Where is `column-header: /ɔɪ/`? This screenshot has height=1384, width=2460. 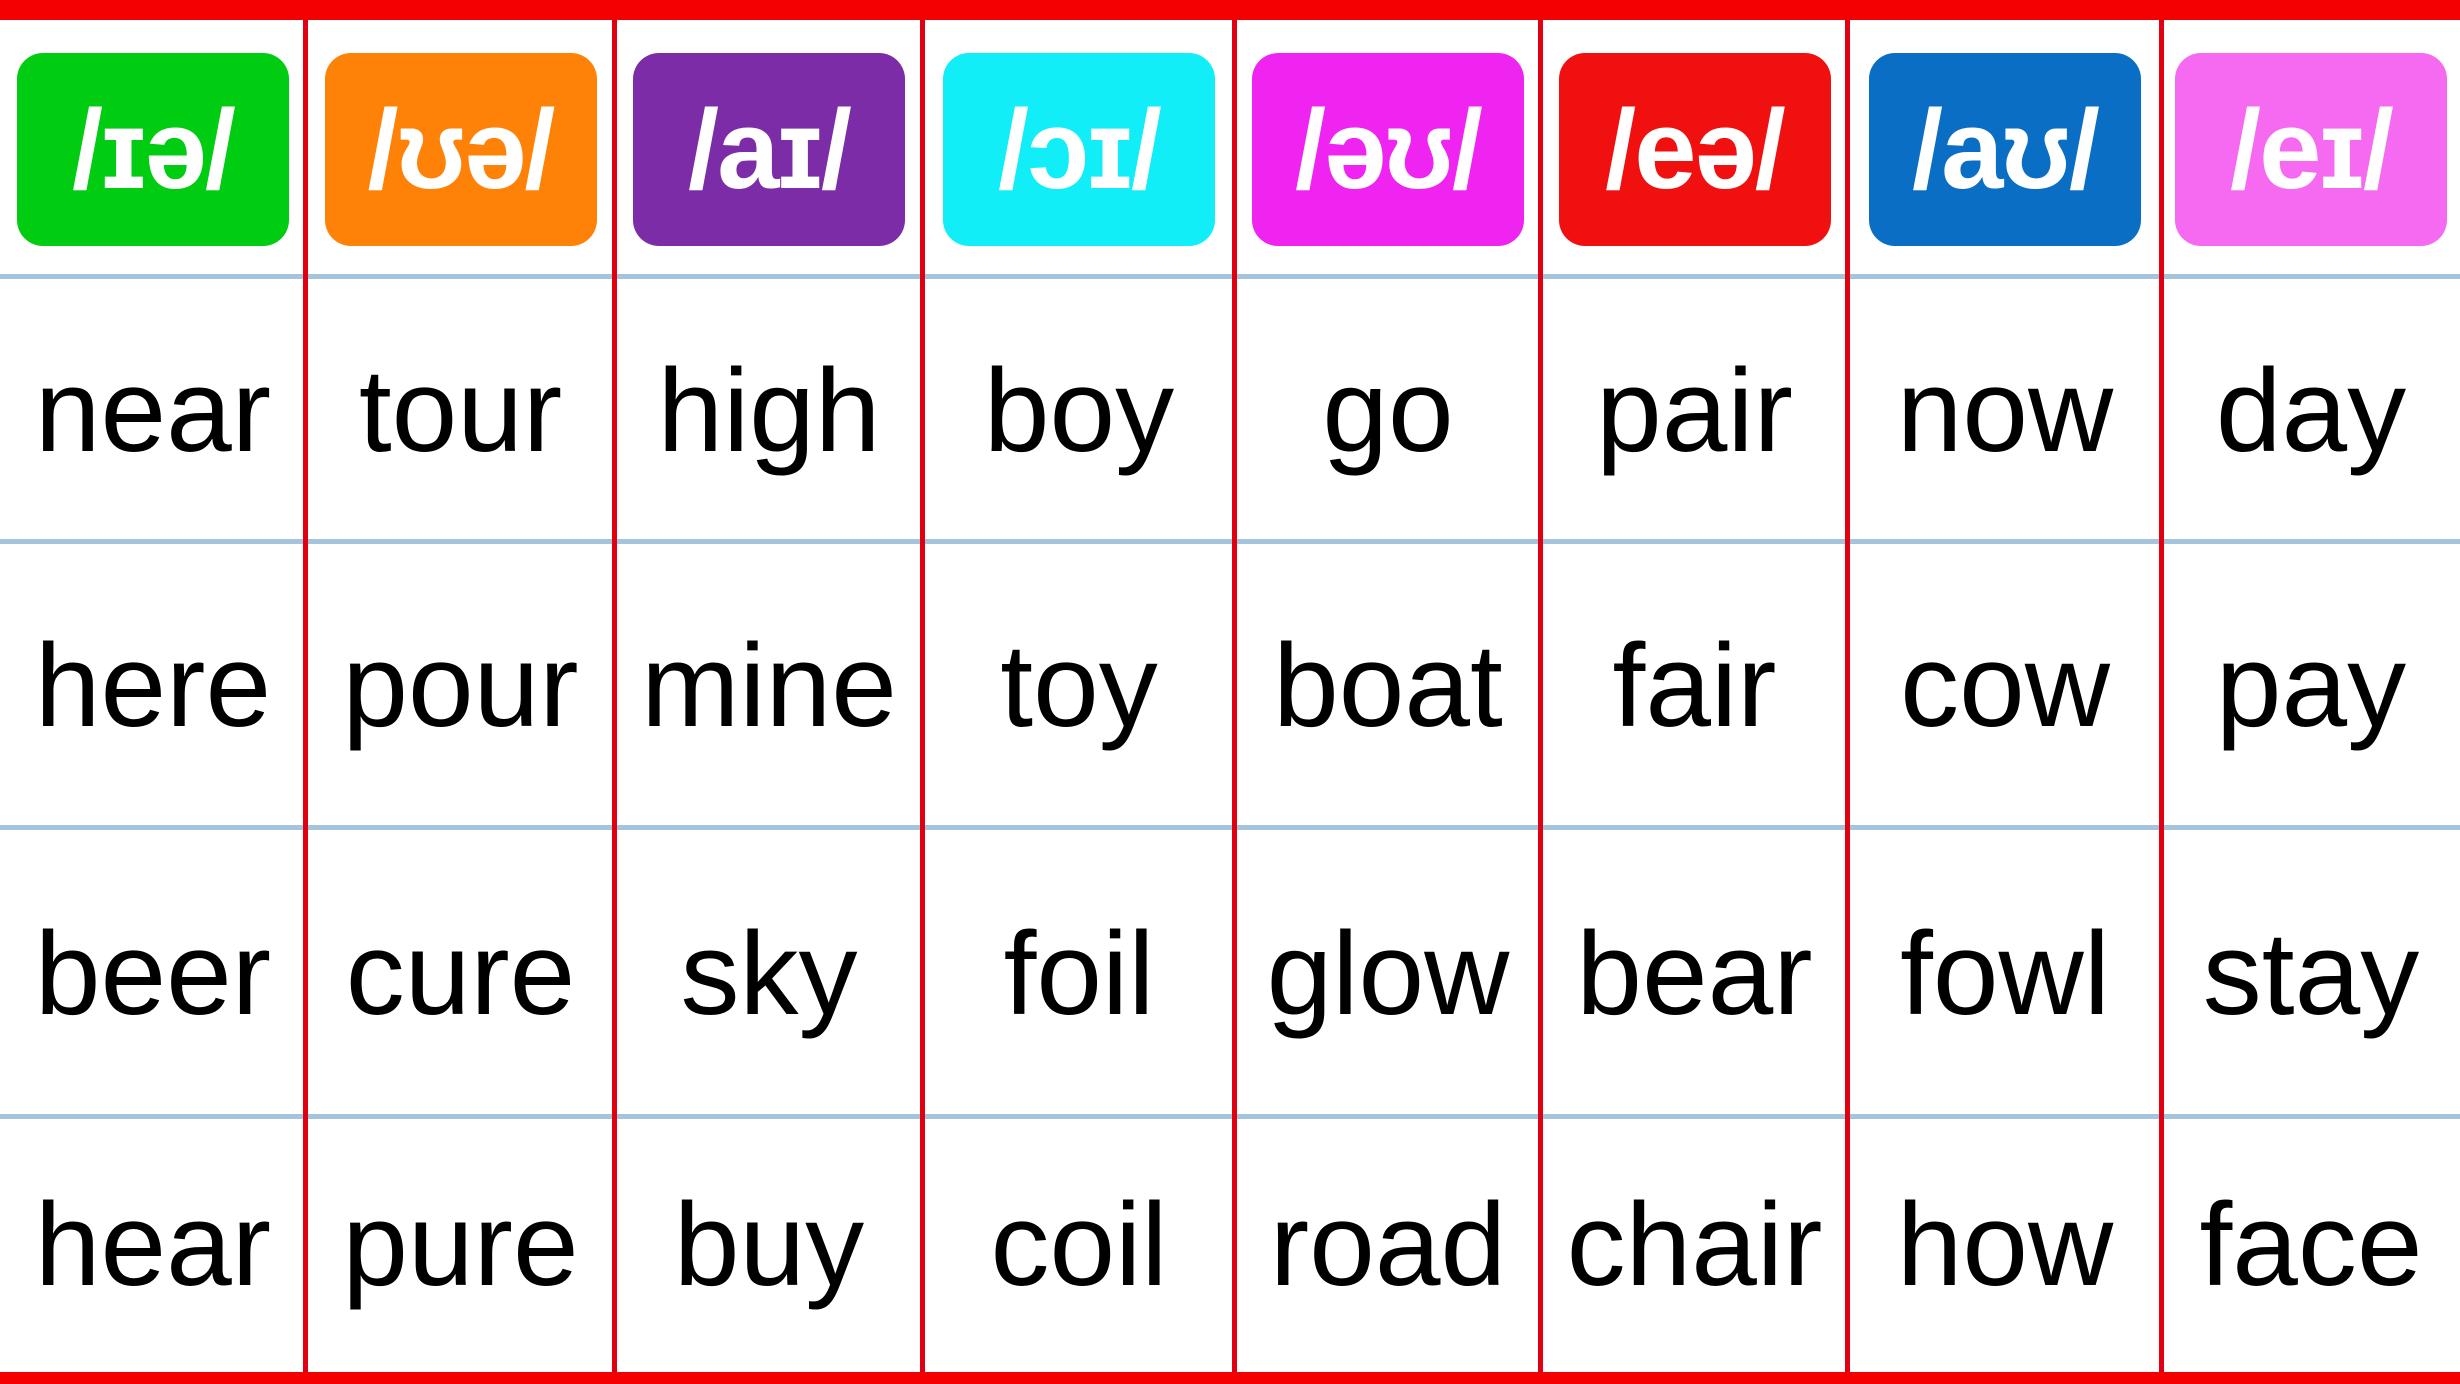
column-header: /ɔɪ/ is located at coordinates (1079, 149).